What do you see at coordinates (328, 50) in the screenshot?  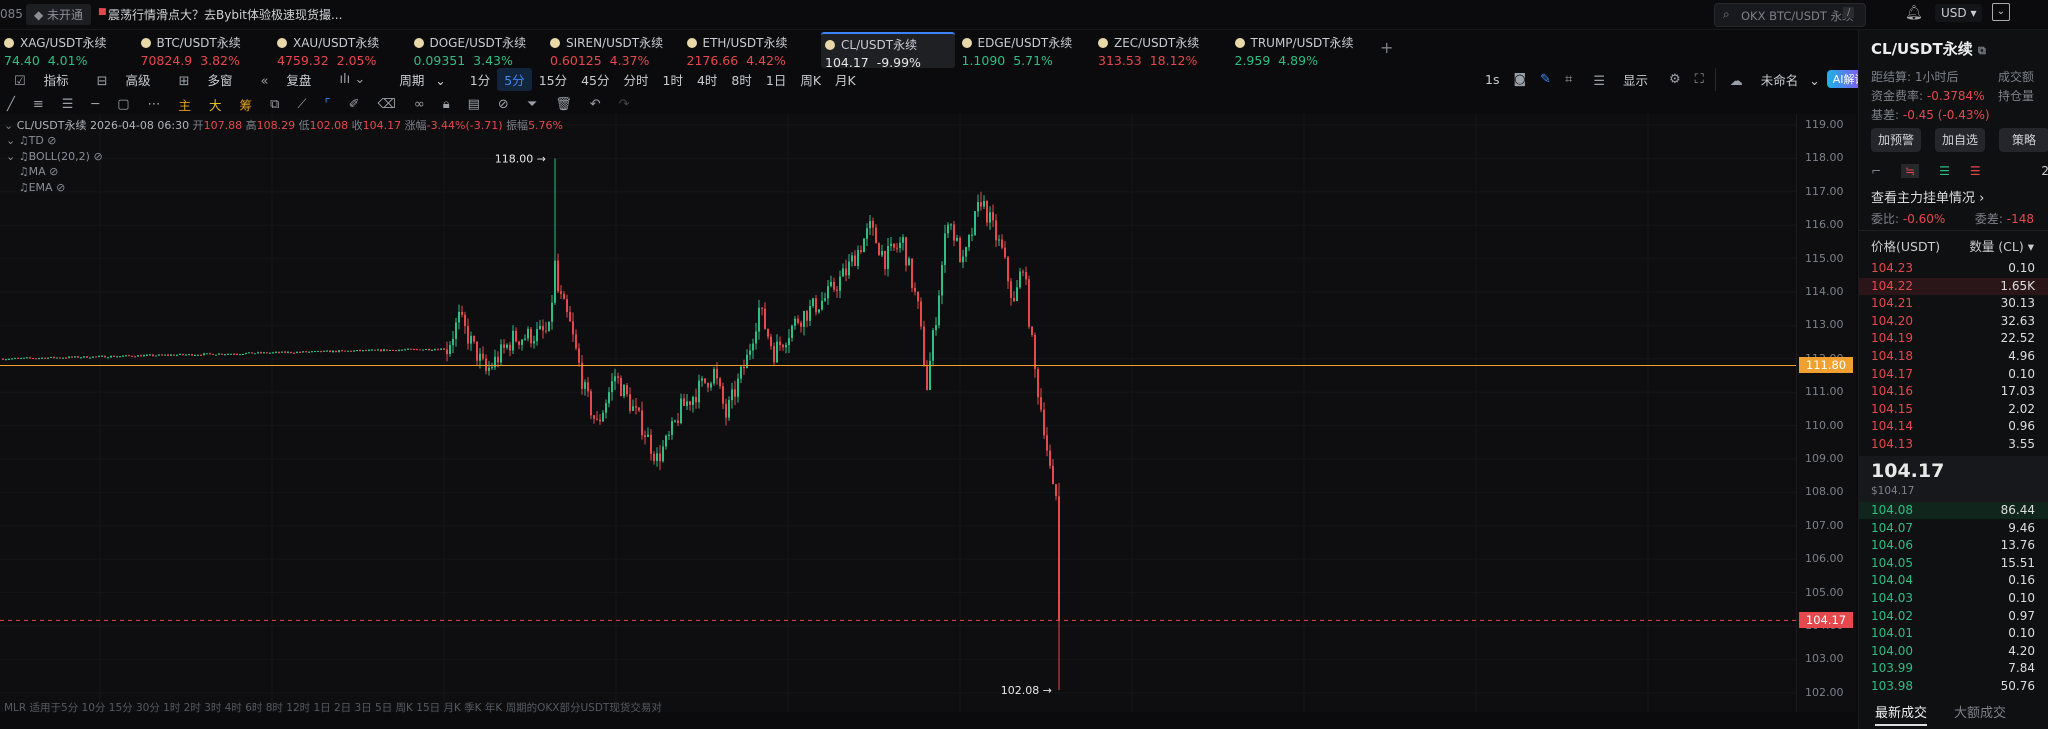 I see `ticker-tab: XAU/USDT永续 4759.32 2.05%` at bounding box center [328, 50].